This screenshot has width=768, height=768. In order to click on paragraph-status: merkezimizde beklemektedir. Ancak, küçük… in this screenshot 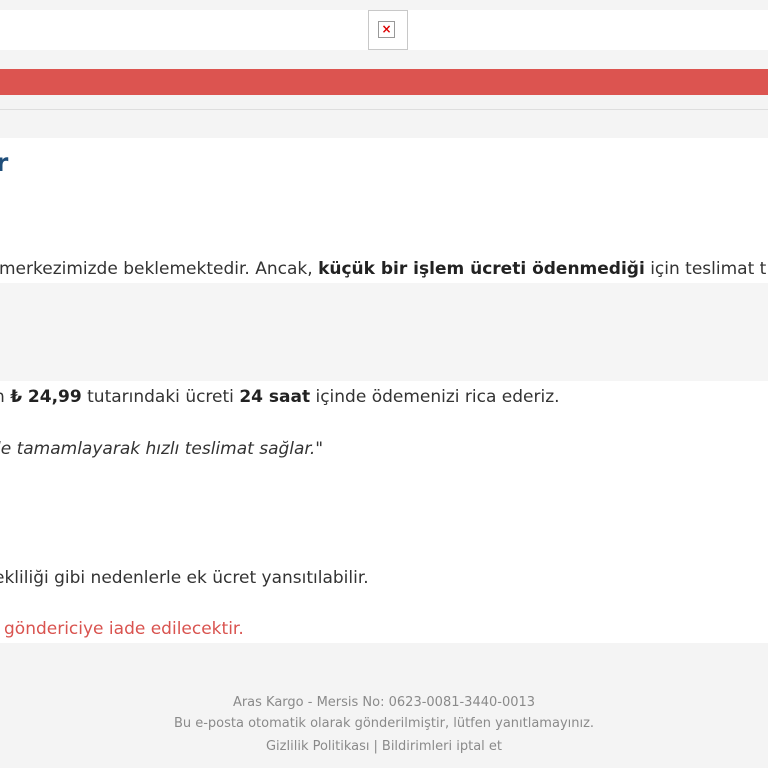, I will do `click(383, 269)`.